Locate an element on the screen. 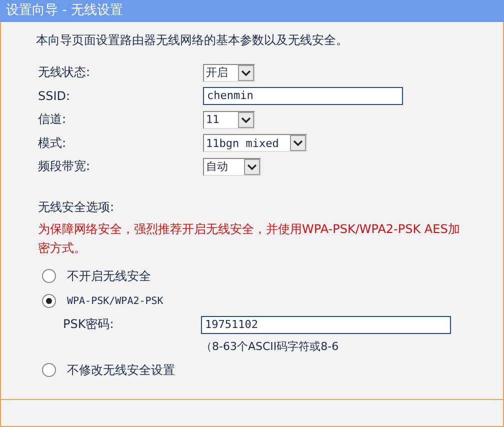 This screenshot has height=427, width=504. field-label: SSID: is located at coordinates (54, 96).